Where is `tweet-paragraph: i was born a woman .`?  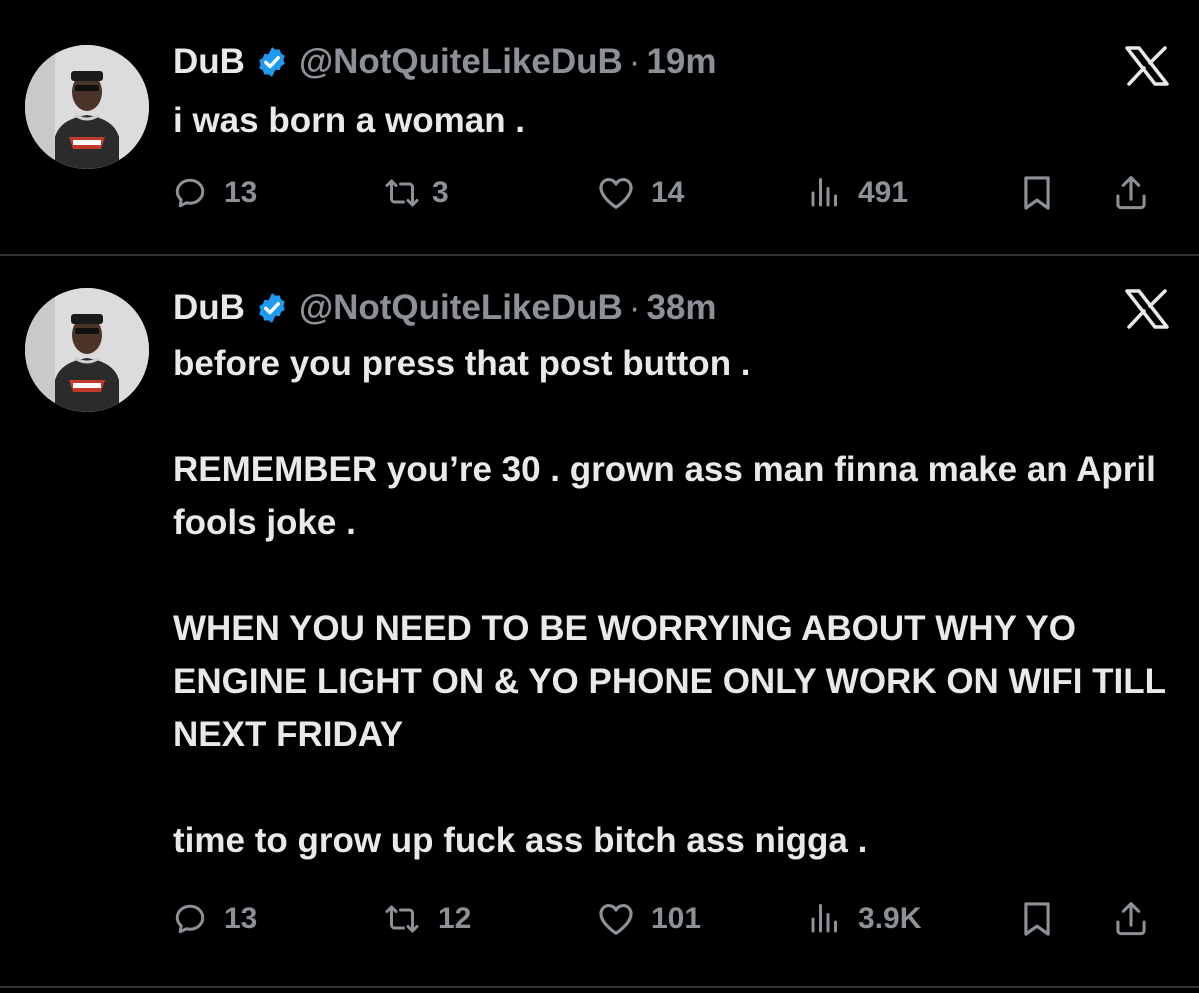
tweet-paragraph: i was born a woman . is located at coordinates (349, 120).